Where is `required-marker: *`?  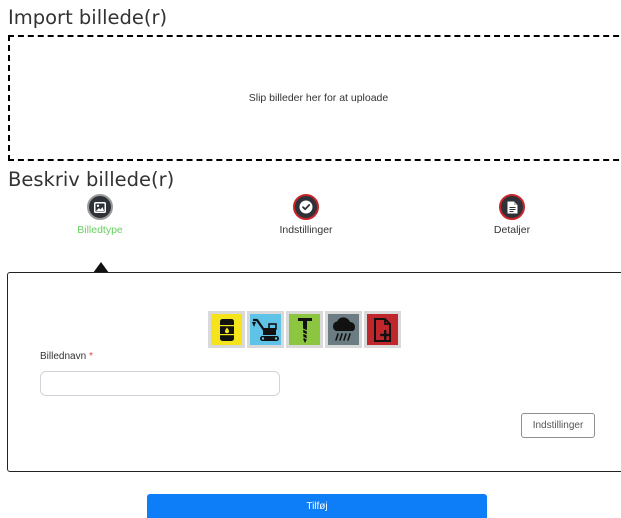
required-marker: * is located at coordinates (90, 356).